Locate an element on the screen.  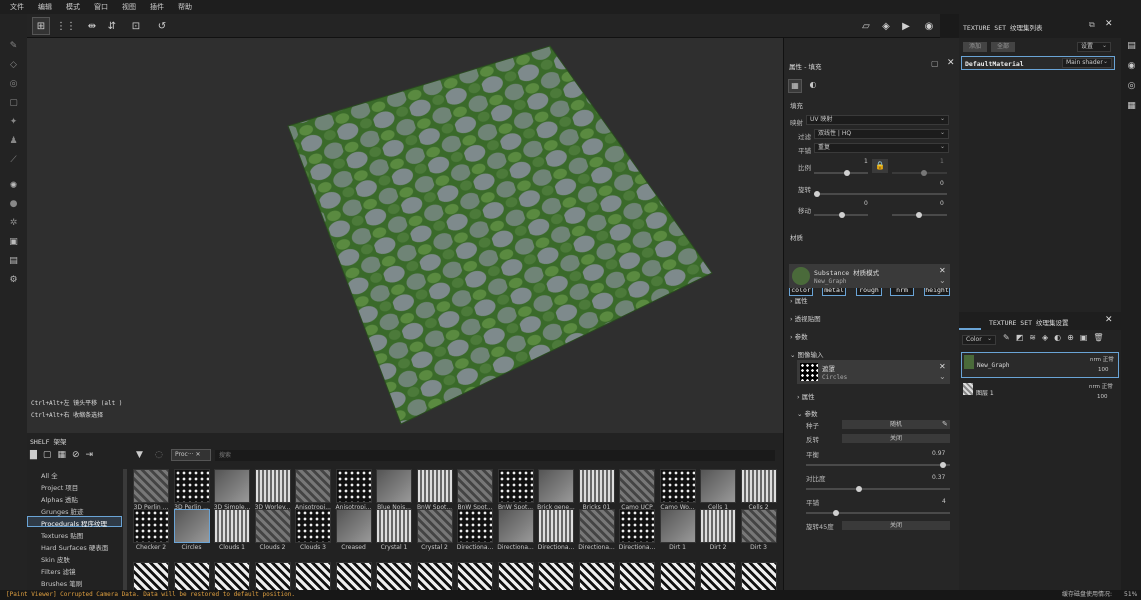
grid-select-icon: ⊞ is located at coordinates (41, 26).